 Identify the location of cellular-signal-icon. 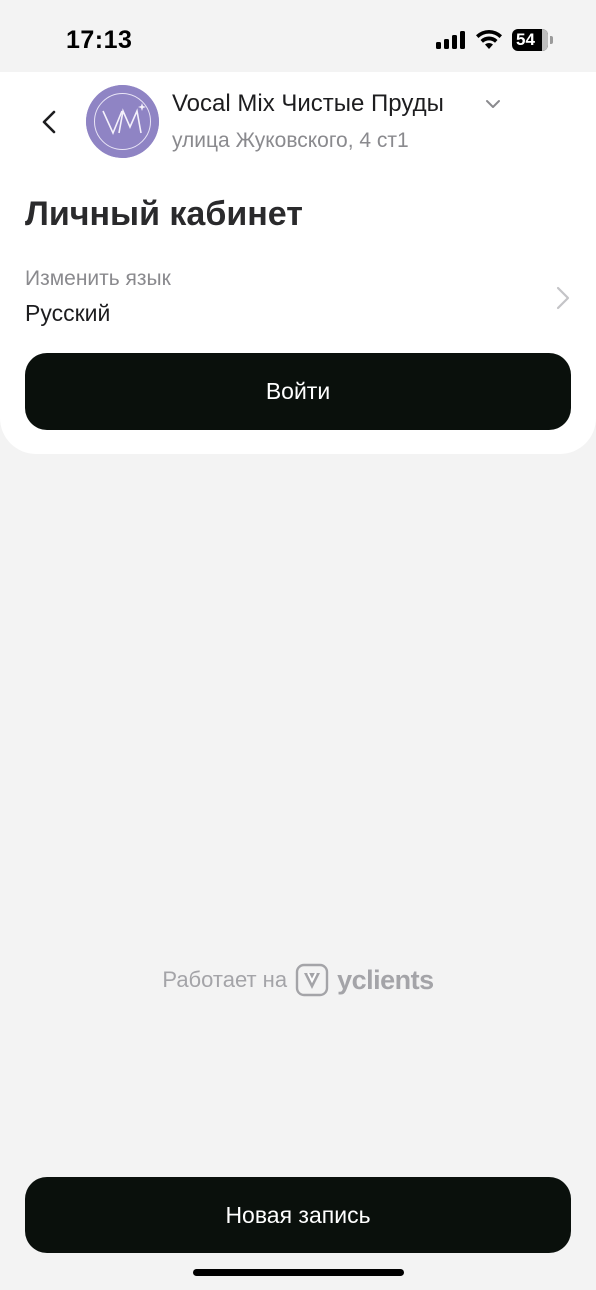
(451, 40).